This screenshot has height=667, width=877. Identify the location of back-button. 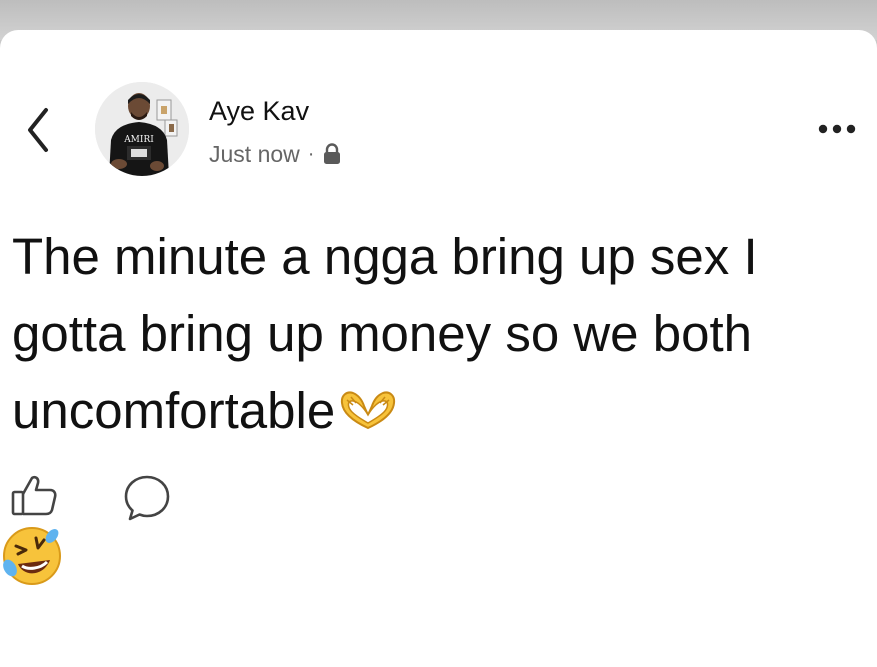
(38, 130).